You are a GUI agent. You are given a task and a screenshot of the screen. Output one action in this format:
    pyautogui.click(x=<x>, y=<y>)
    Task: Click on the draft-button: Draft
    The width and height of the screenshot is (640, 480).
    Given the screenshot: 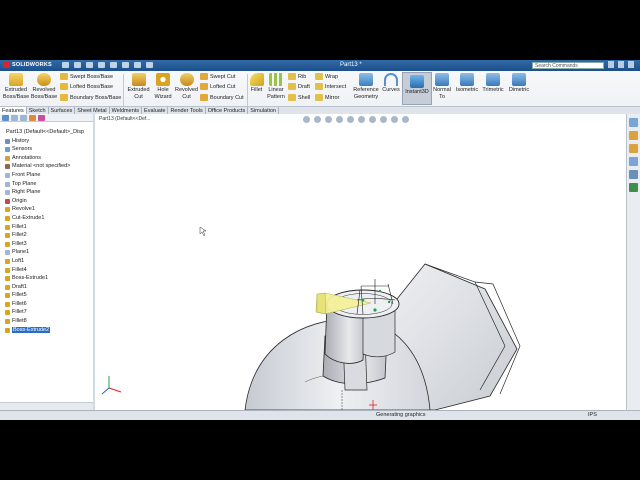 What is the action you would take?
    pyautogui.click(x=299, y=87)
    